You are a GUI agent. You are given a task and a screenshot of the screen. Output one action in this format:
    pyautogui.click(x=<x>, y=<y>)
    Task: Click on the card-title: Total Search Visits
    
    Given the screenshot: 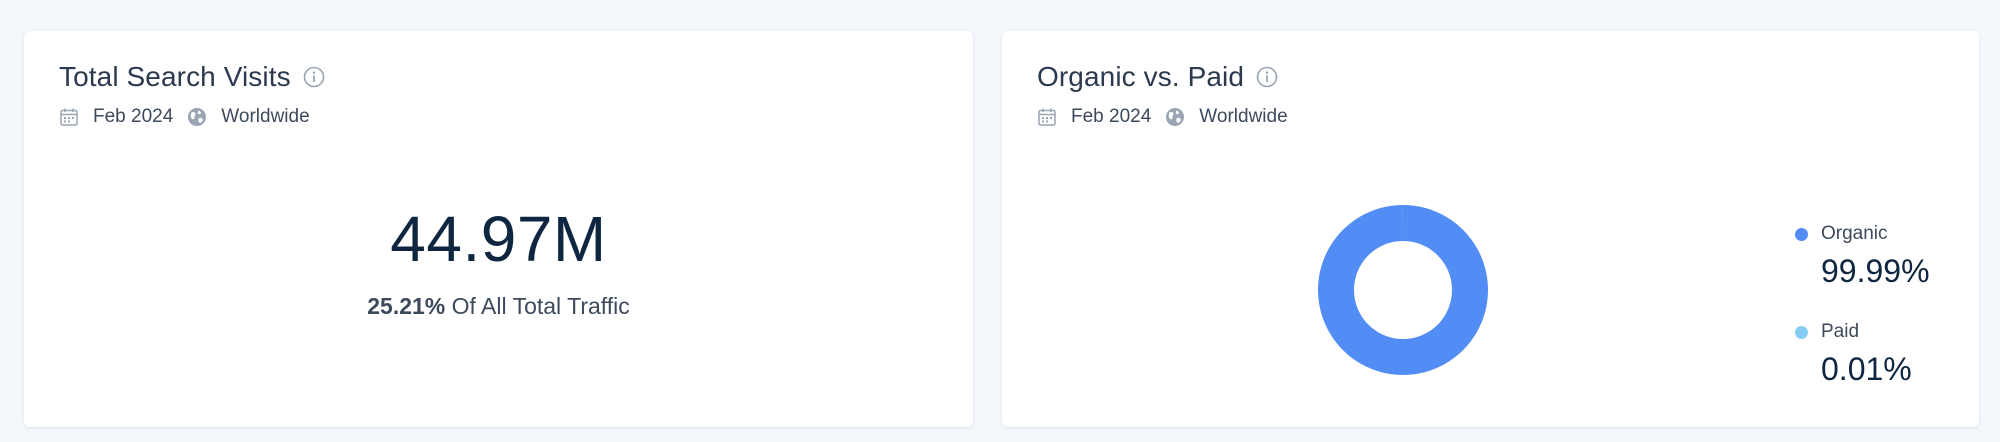 What is the action you would take?
    pyautogui.click(x=175, y=76)
    